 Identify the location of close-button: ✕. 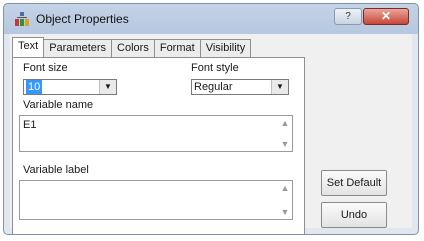
(386, 16).